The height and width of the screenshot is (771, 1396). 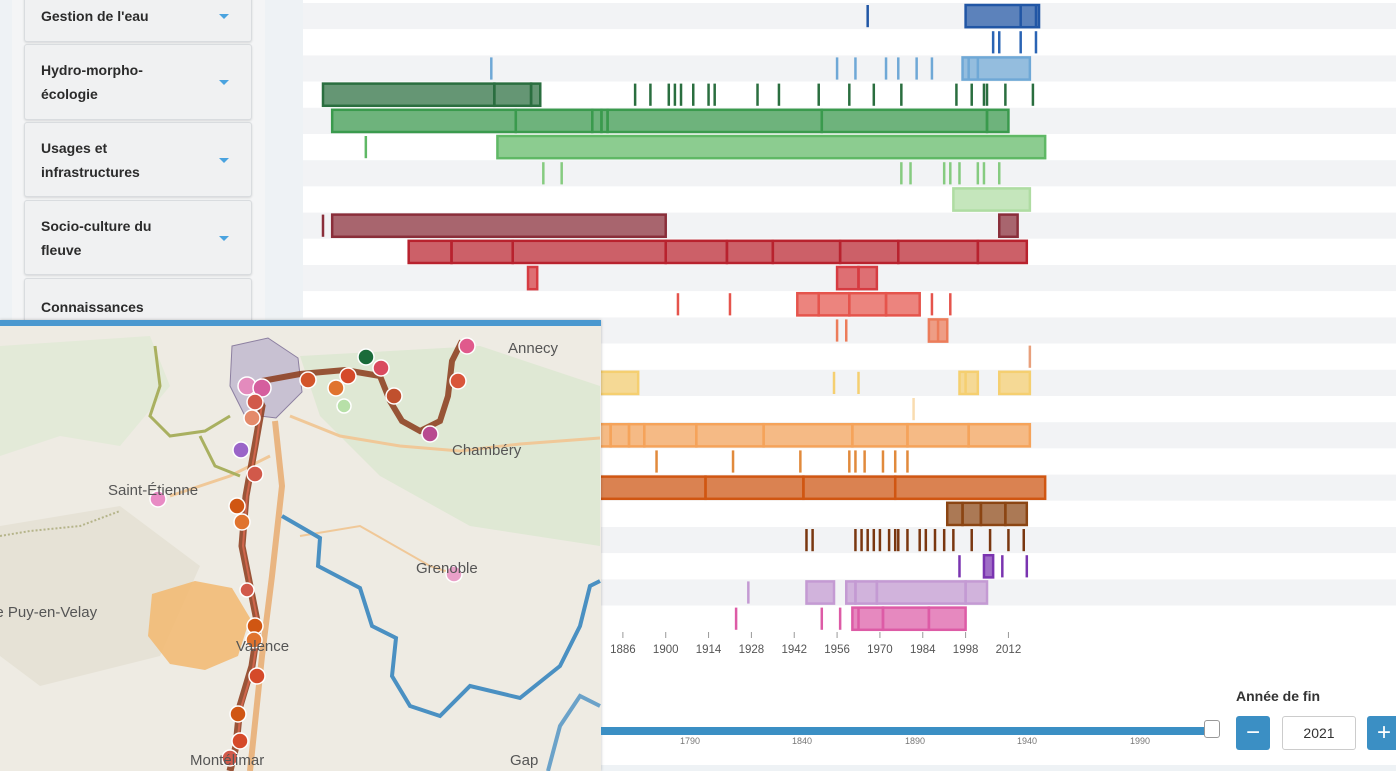 What do you see at coordinates (690, 741) in the screenshot?
I see `slider-tick-label: 1790` at bounding box center [690, 741].